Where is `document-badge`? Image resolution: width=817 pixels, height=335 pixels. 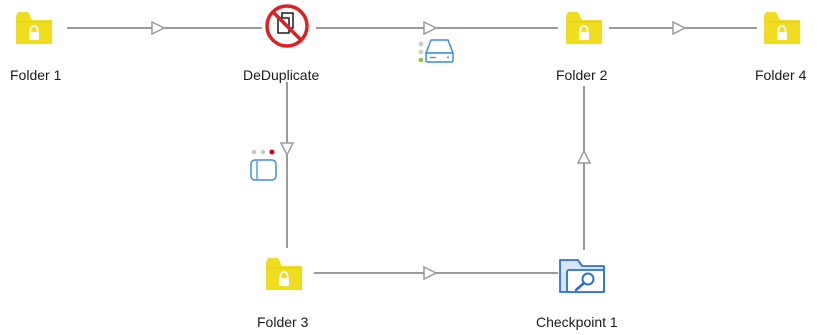
document-badge is located at coordinates (263, 165).